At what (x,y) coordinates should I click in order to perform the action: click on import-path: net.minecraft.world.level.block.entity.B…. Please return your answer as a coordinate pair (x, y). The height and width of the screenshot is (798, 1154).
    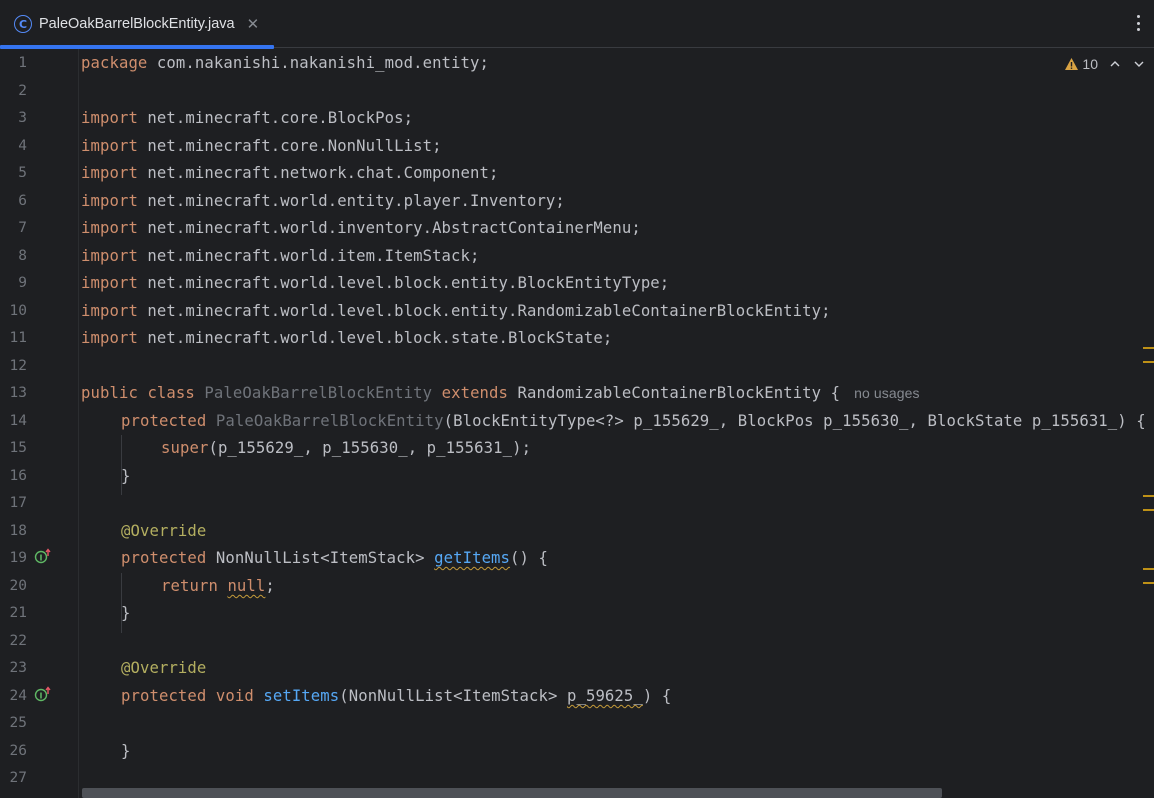
    Looking at the image, I should click on (403, 283).